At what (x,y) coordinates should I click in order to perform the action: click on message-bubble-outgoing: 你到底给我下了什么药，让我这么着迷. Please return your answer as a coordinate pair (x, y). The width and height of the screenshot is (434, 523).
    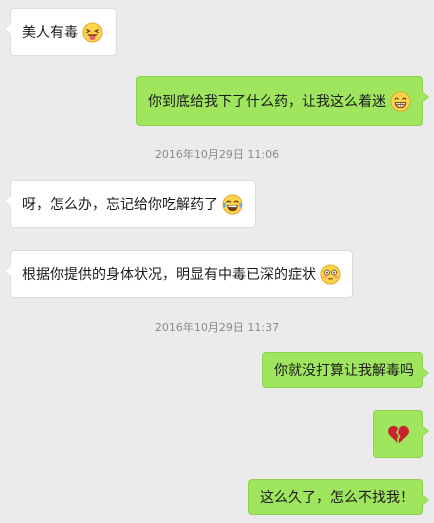
    Looking at the image, I should click on (282, 101).